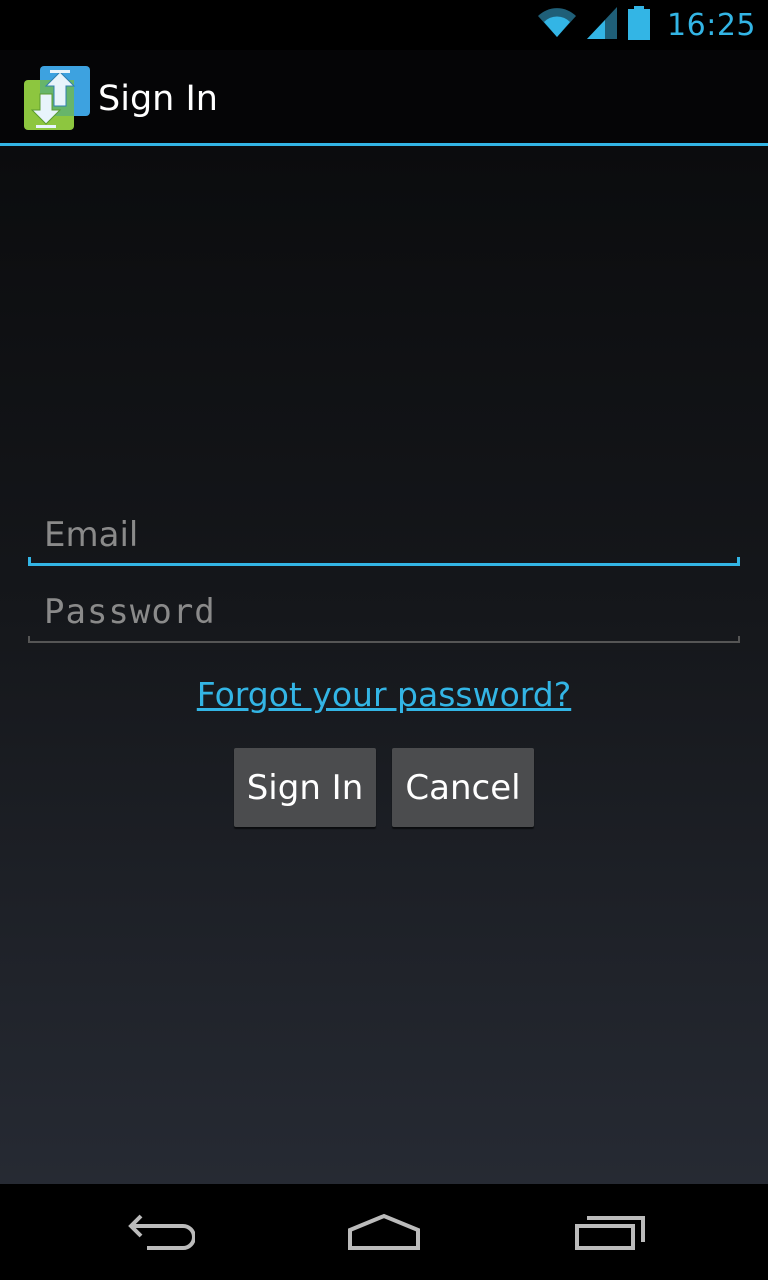  I want to click on sign-in-button: Sign In, so click(305, 787).